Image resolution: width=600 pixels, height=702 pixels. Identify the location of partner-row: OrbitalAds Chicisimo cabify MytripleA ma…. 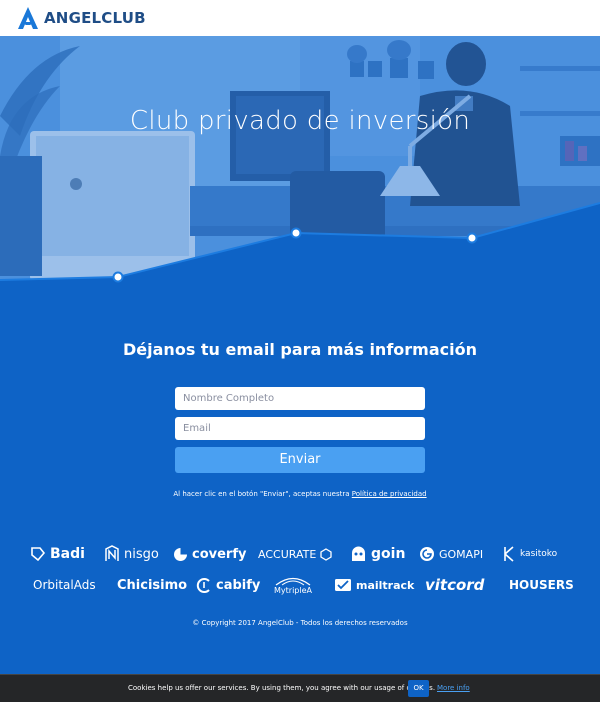
(300, 585).